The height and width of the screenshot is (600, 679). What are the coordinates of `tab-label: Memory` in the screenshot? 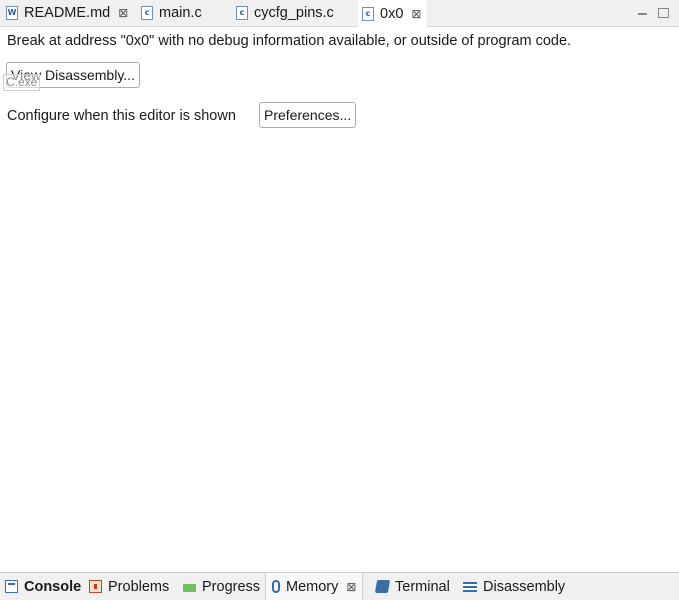 It's located at (312, 586).